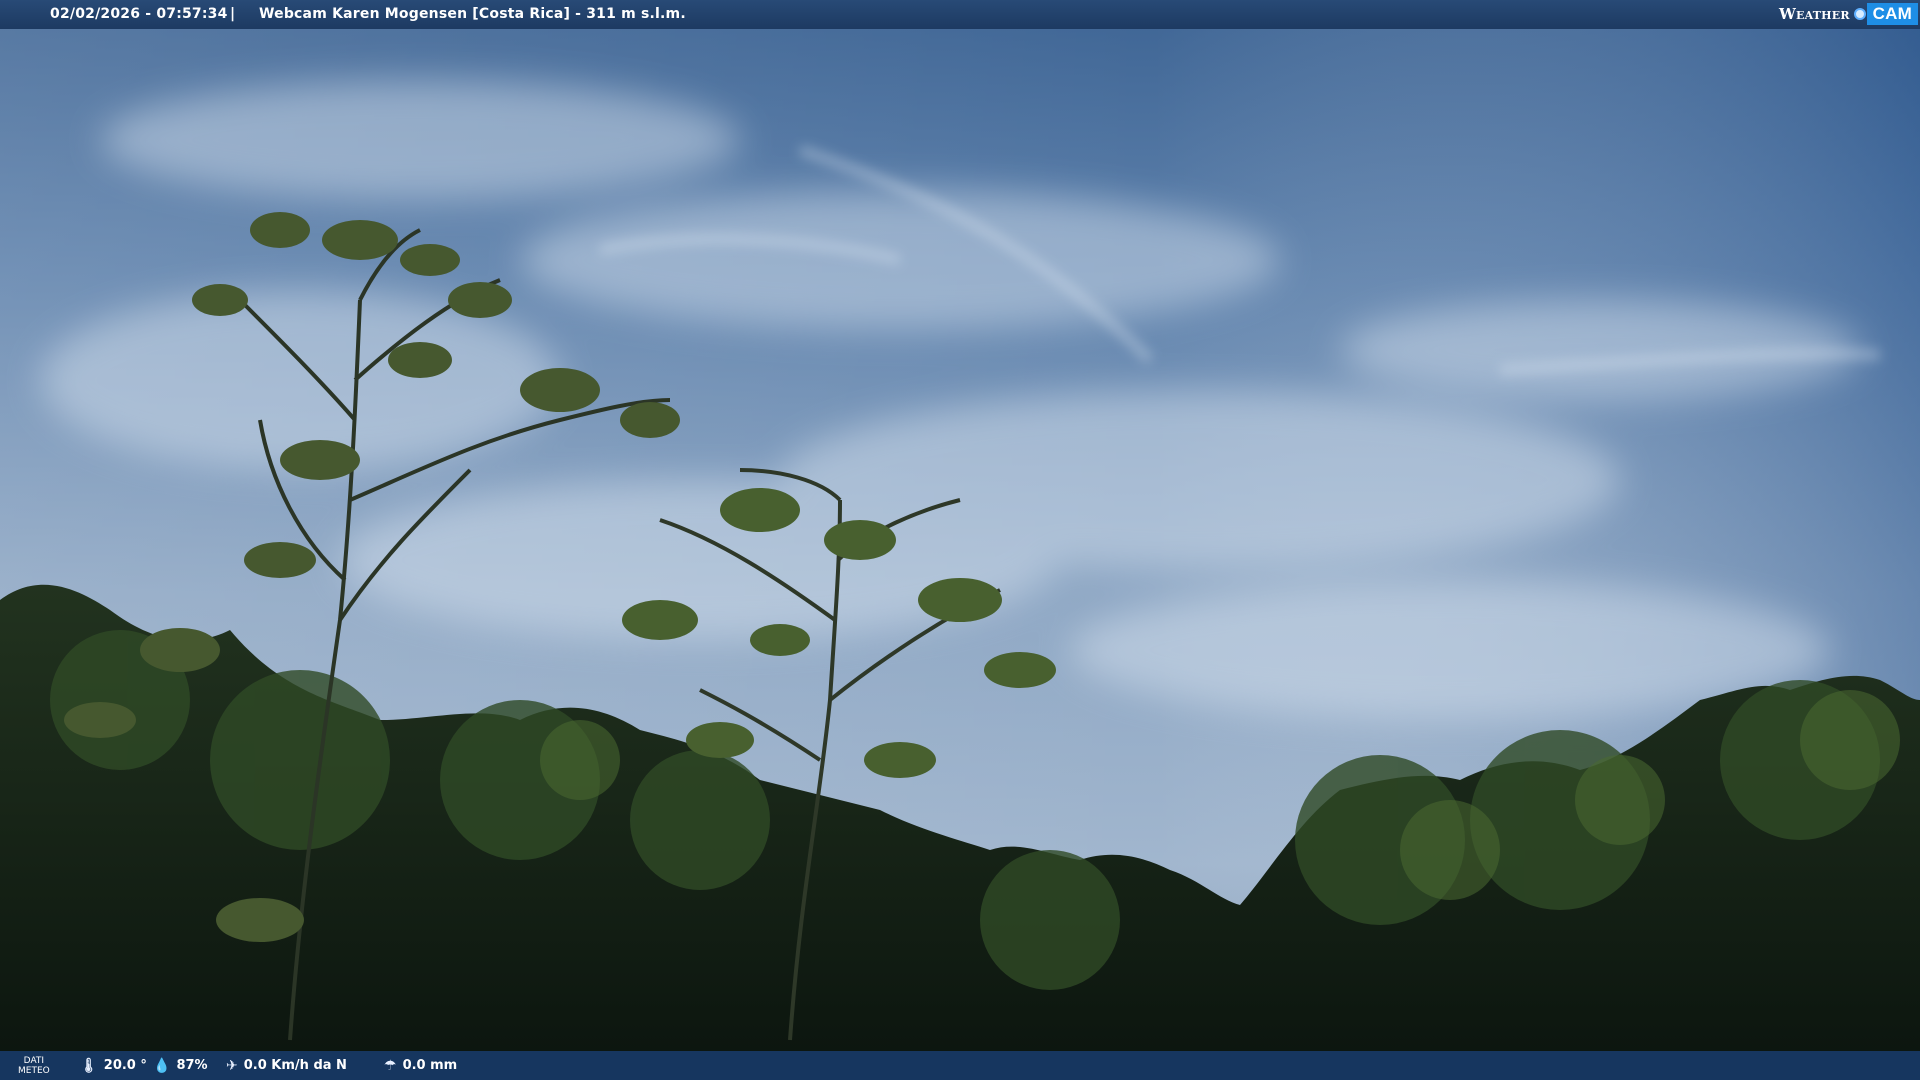  I want to click on brand-dot-icon, so click(1859, 14).